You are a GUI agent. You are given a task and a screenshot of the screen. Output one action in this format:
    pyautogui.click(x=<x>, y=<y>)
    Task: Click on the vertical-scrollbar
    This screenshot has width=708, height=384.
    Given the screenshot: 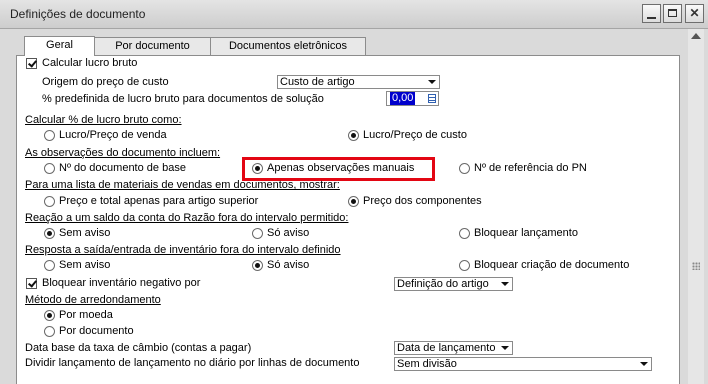 What is the action you would take?
    pyautogui.click(x=696, y=206)
    